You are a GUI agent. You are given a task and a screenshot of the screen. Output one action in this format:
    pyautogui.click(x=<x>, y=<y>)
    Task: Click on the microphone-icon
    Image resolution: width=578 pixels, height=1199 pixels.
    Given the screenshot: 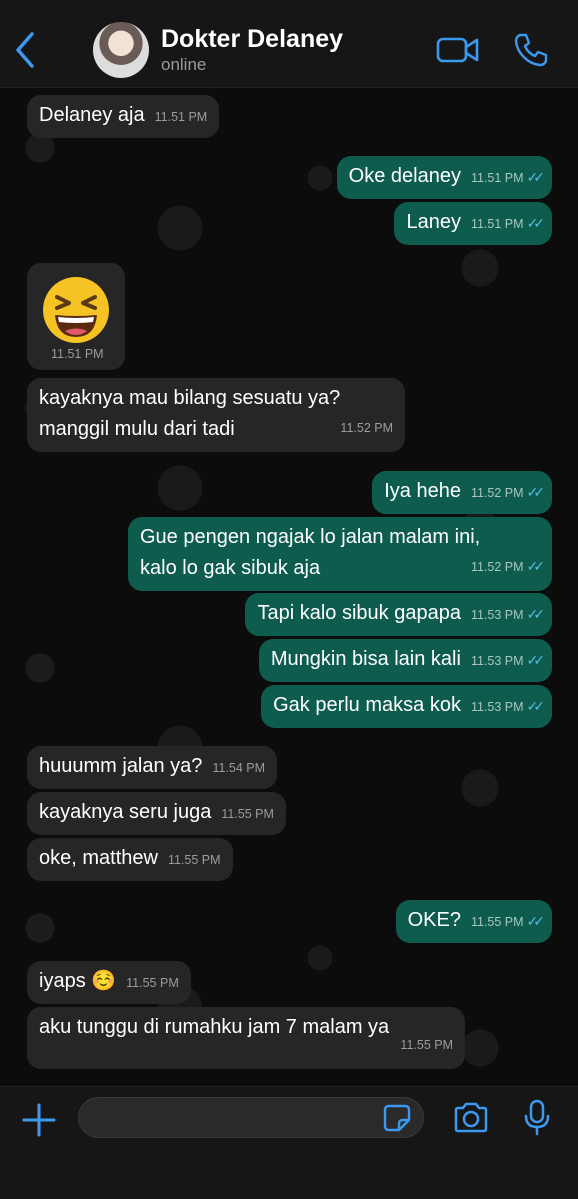 What is the action you would take?
    pyautogui.click(x=537, y=1118)
    